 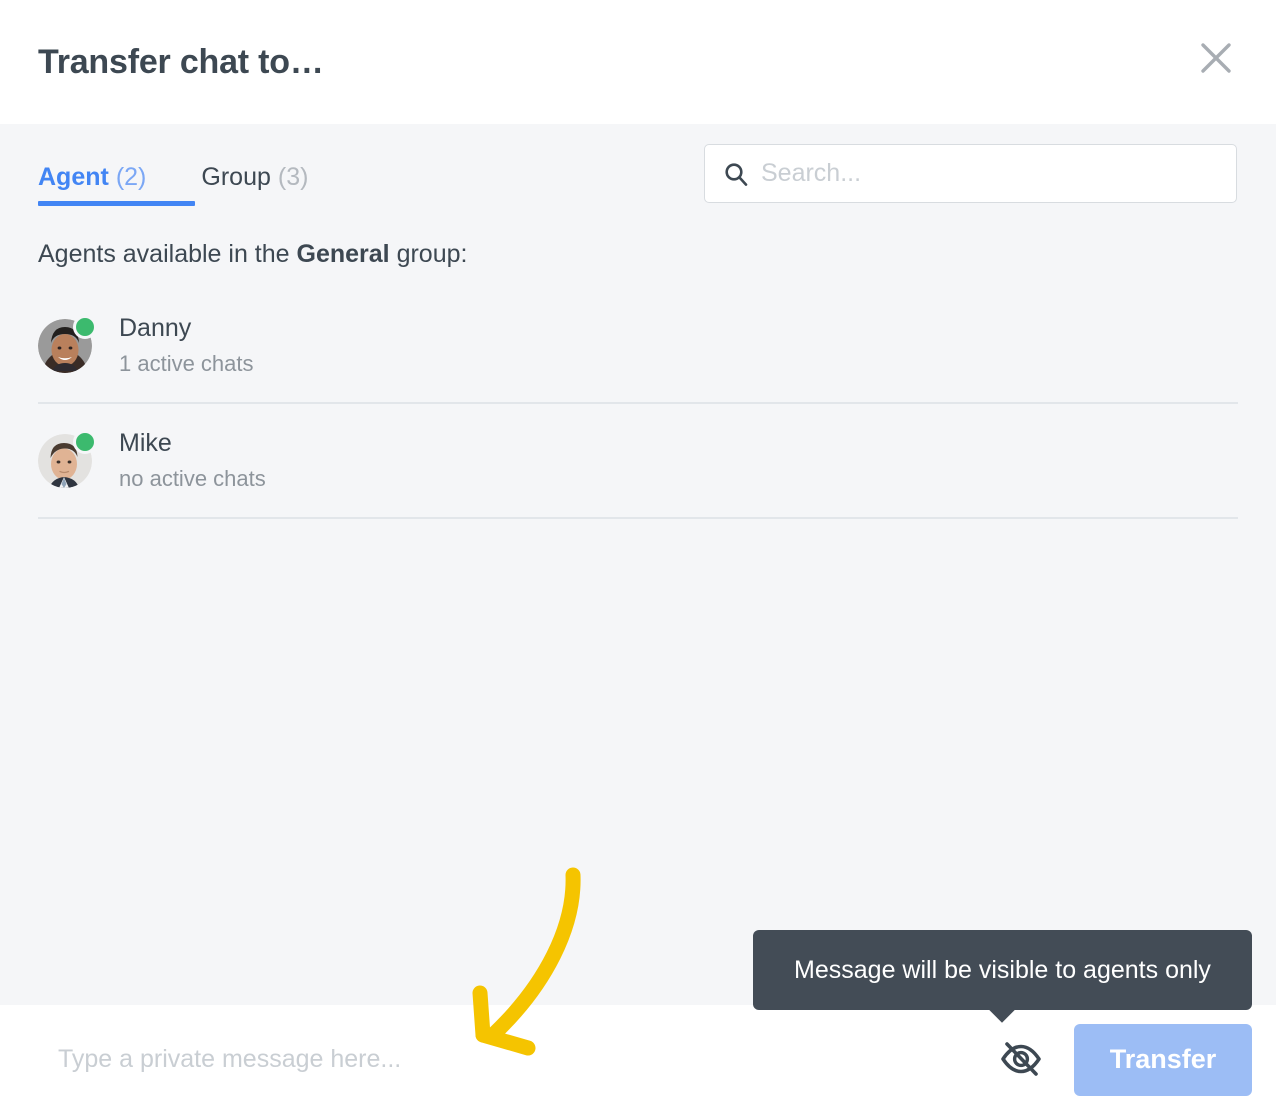 What do you see at coordinates (736, 174) in the screenshot?
I see `search-icon` at bounding box center [736, 174].